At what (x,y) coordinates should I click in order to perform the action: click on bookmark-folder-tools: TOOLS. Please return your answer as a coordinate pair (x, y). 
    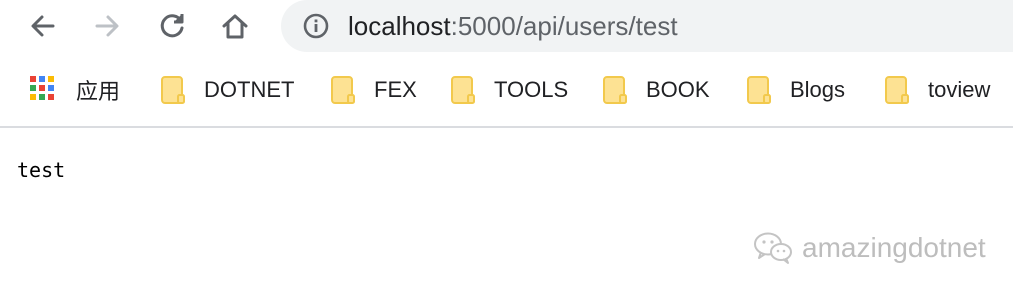
    Looking at the image, I should click on (509, 90).